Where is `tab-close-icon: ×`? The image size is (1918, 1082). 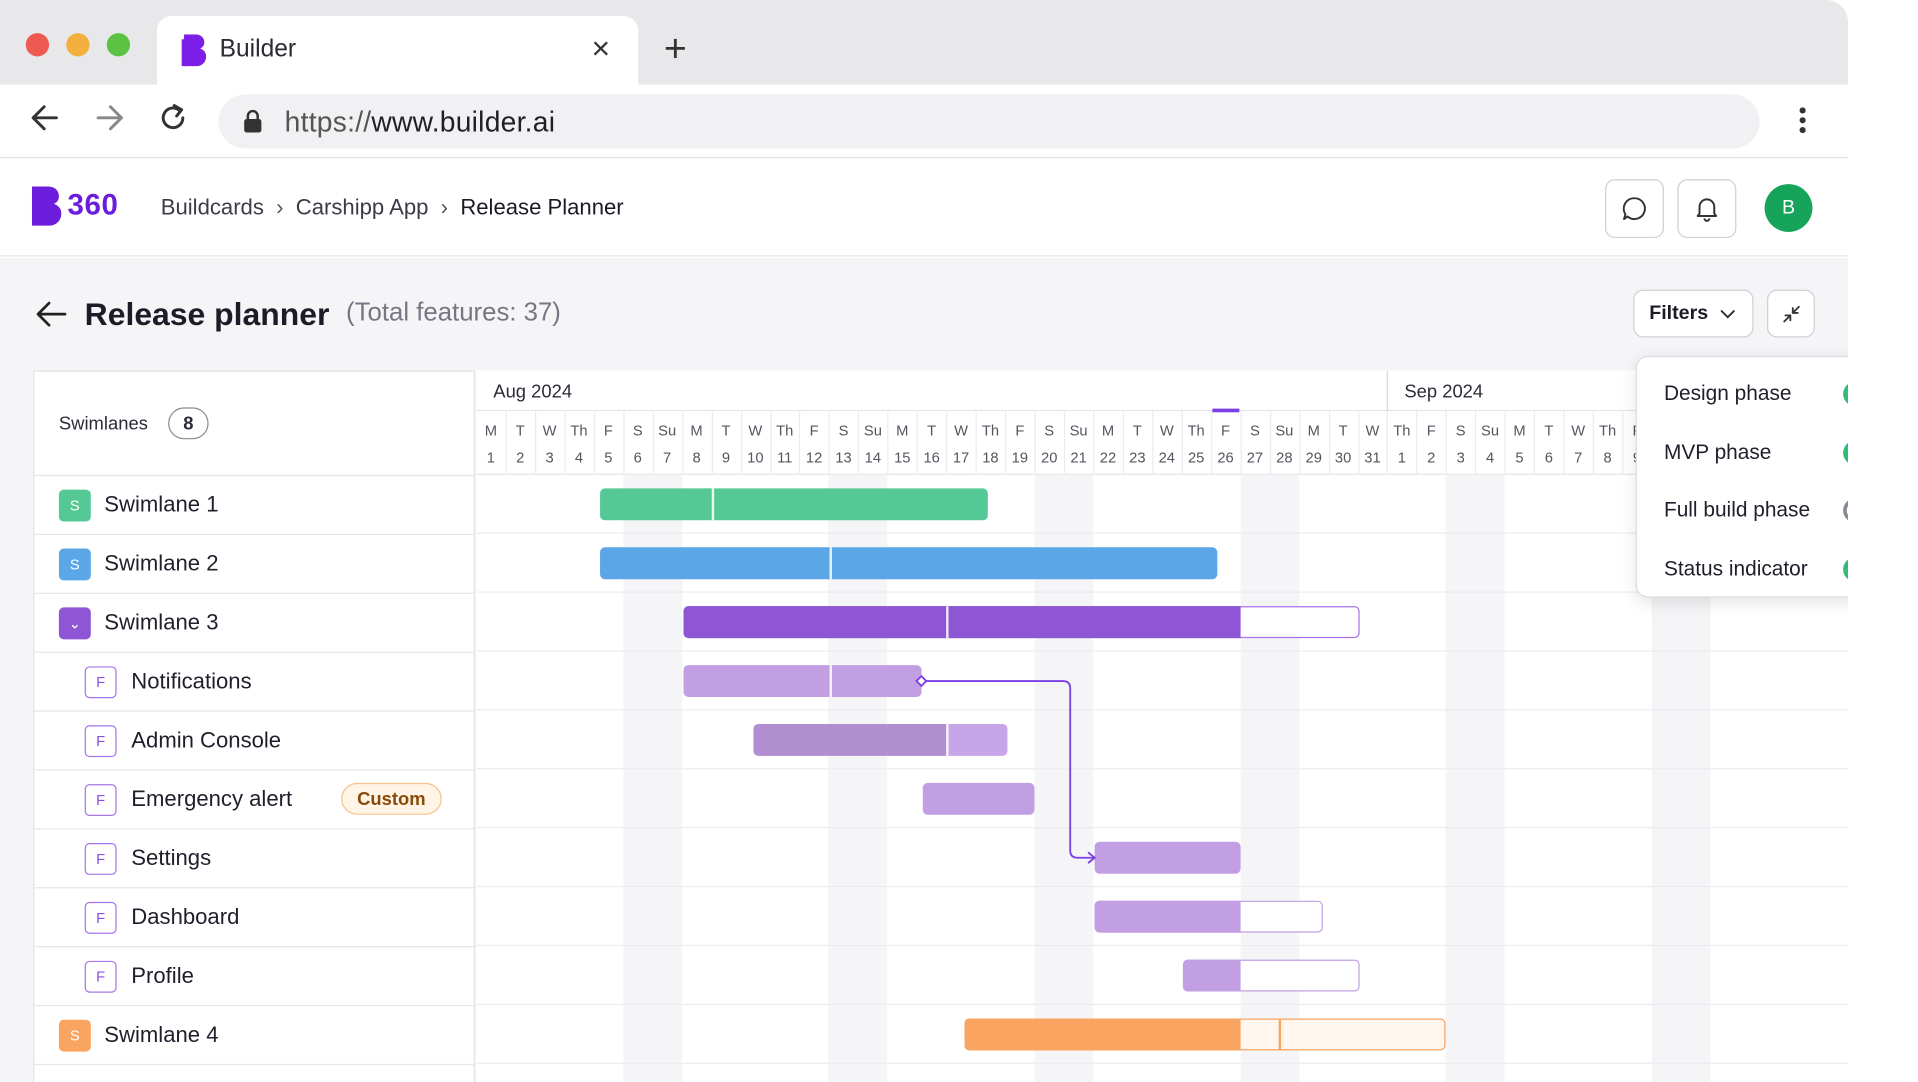 tab-close-icon: × is located at coordinates (600, 48).